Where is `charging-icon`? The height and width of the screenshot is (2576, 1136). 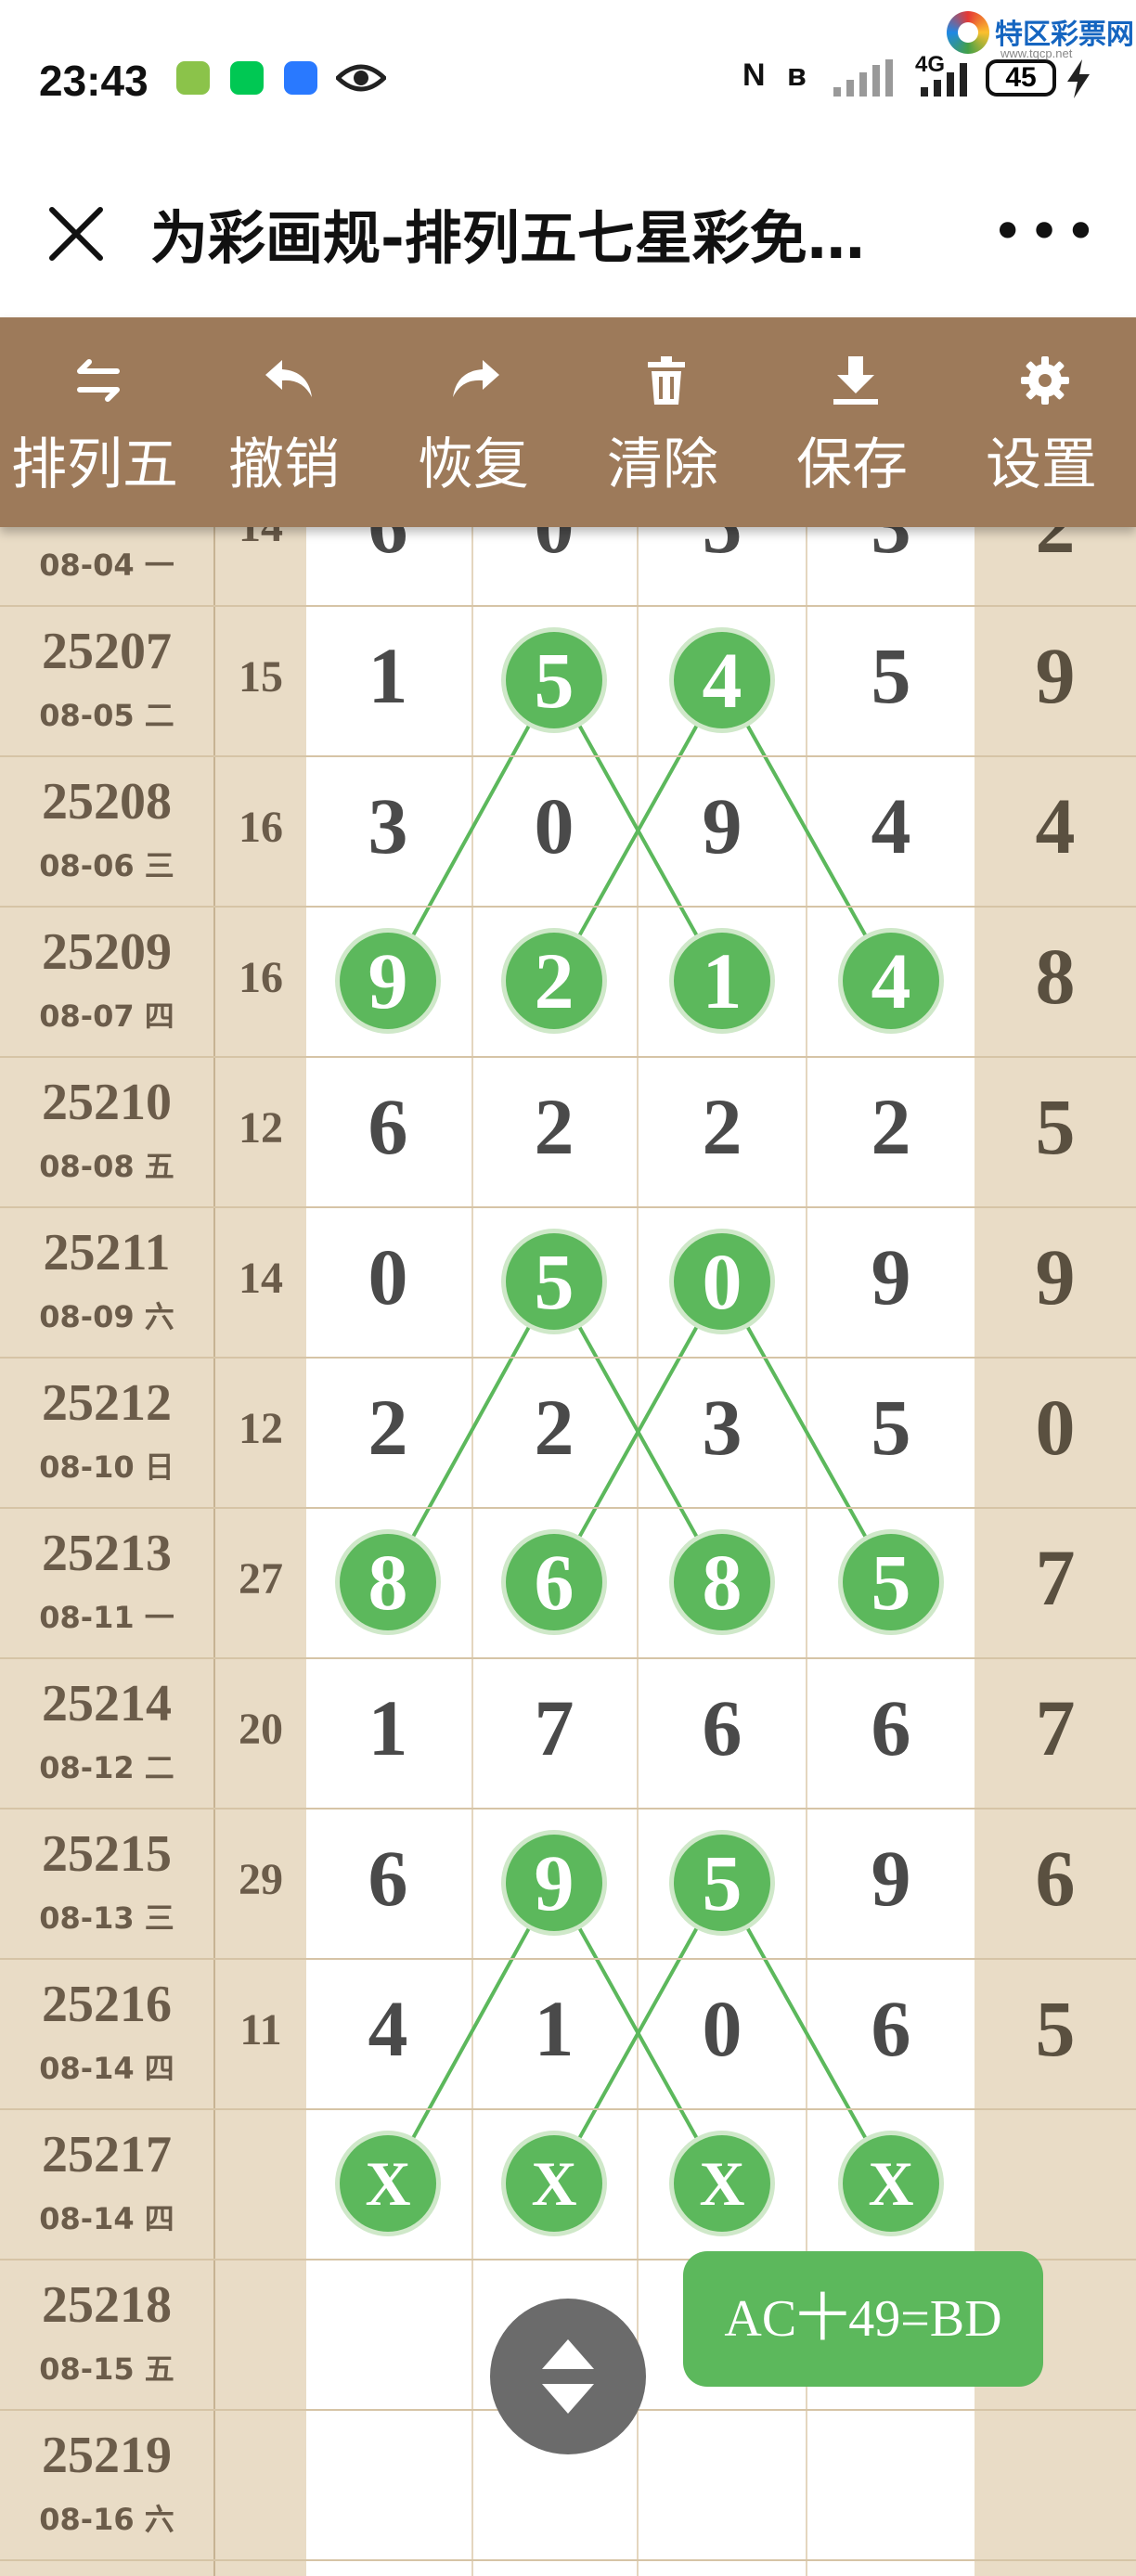 charging-icon is located at coordinates (1078, 78).